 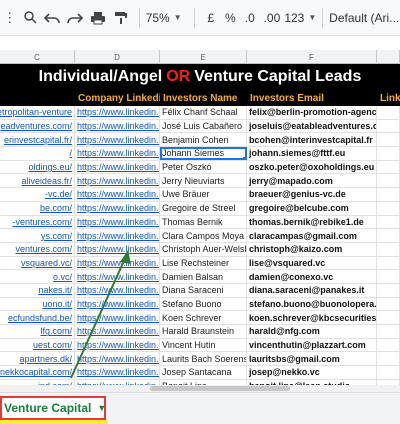 I want to click on investor-name-cell: Clara Campos Moya, so click(x=203, y=235).